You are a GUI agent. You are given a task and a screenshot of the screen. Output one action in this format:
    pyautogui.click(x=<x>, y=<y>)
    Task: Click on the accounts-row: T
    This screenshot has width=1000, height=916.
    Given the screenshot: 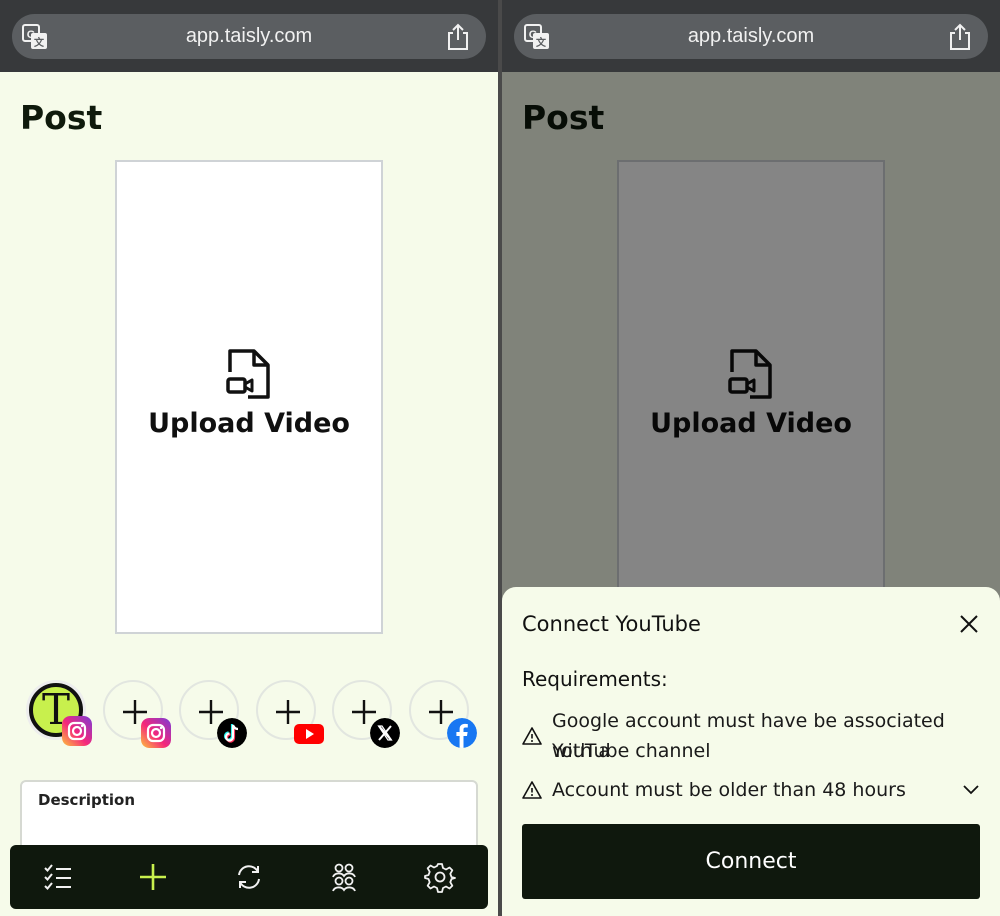 What is the action you would take?
    pyautogui.click(x=256, y=715)
    